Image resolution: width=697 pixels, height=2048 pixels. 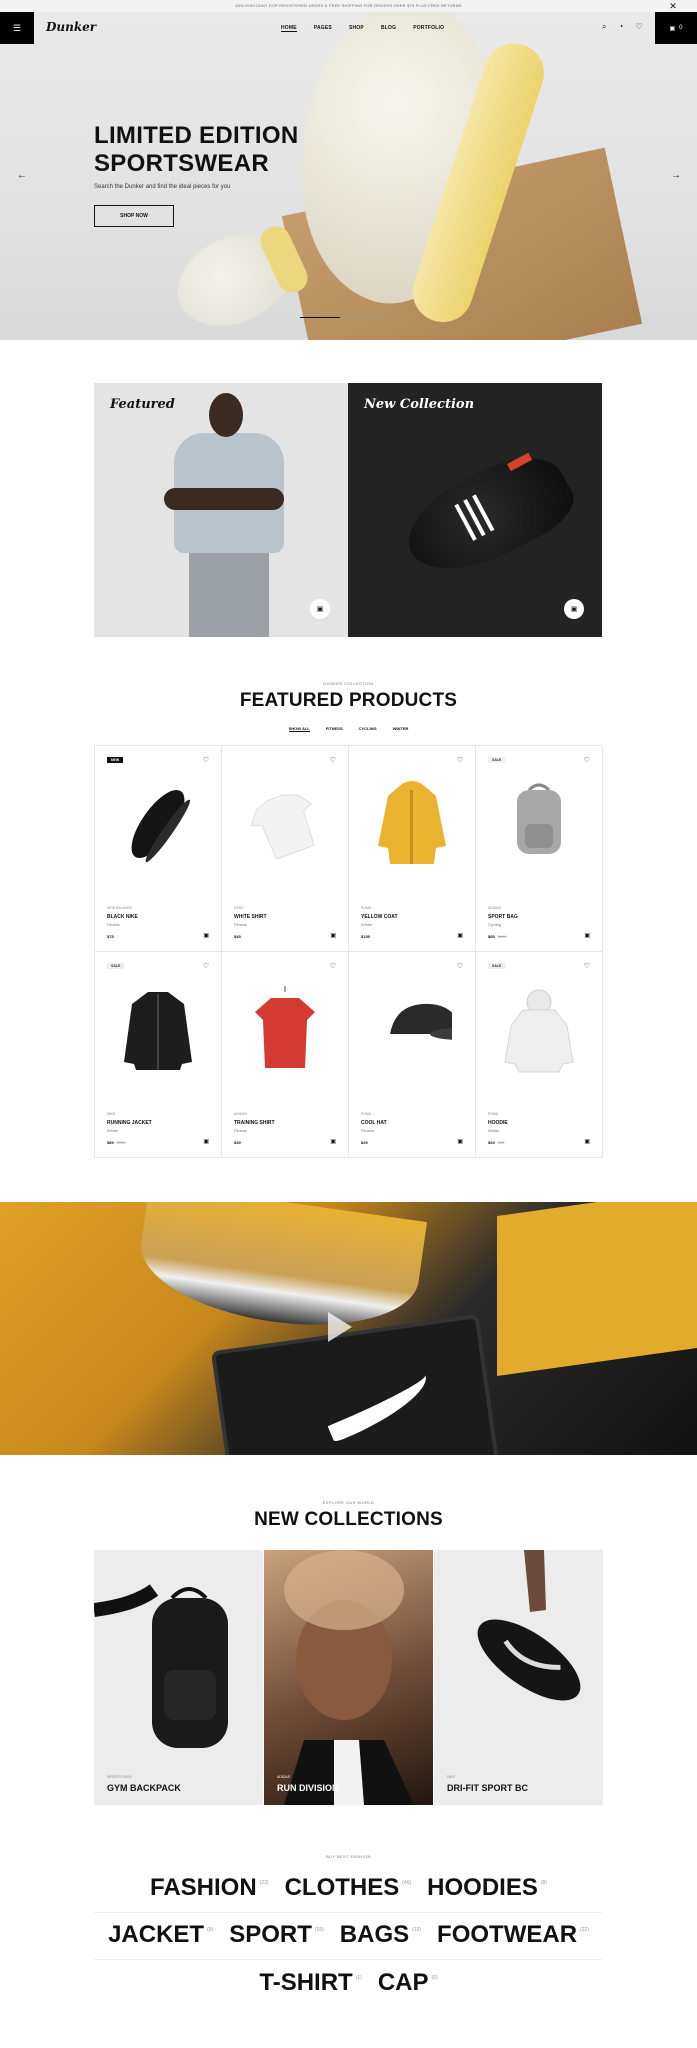 I want to click on filter-winter: WINTER, so click(x=401, y=729).